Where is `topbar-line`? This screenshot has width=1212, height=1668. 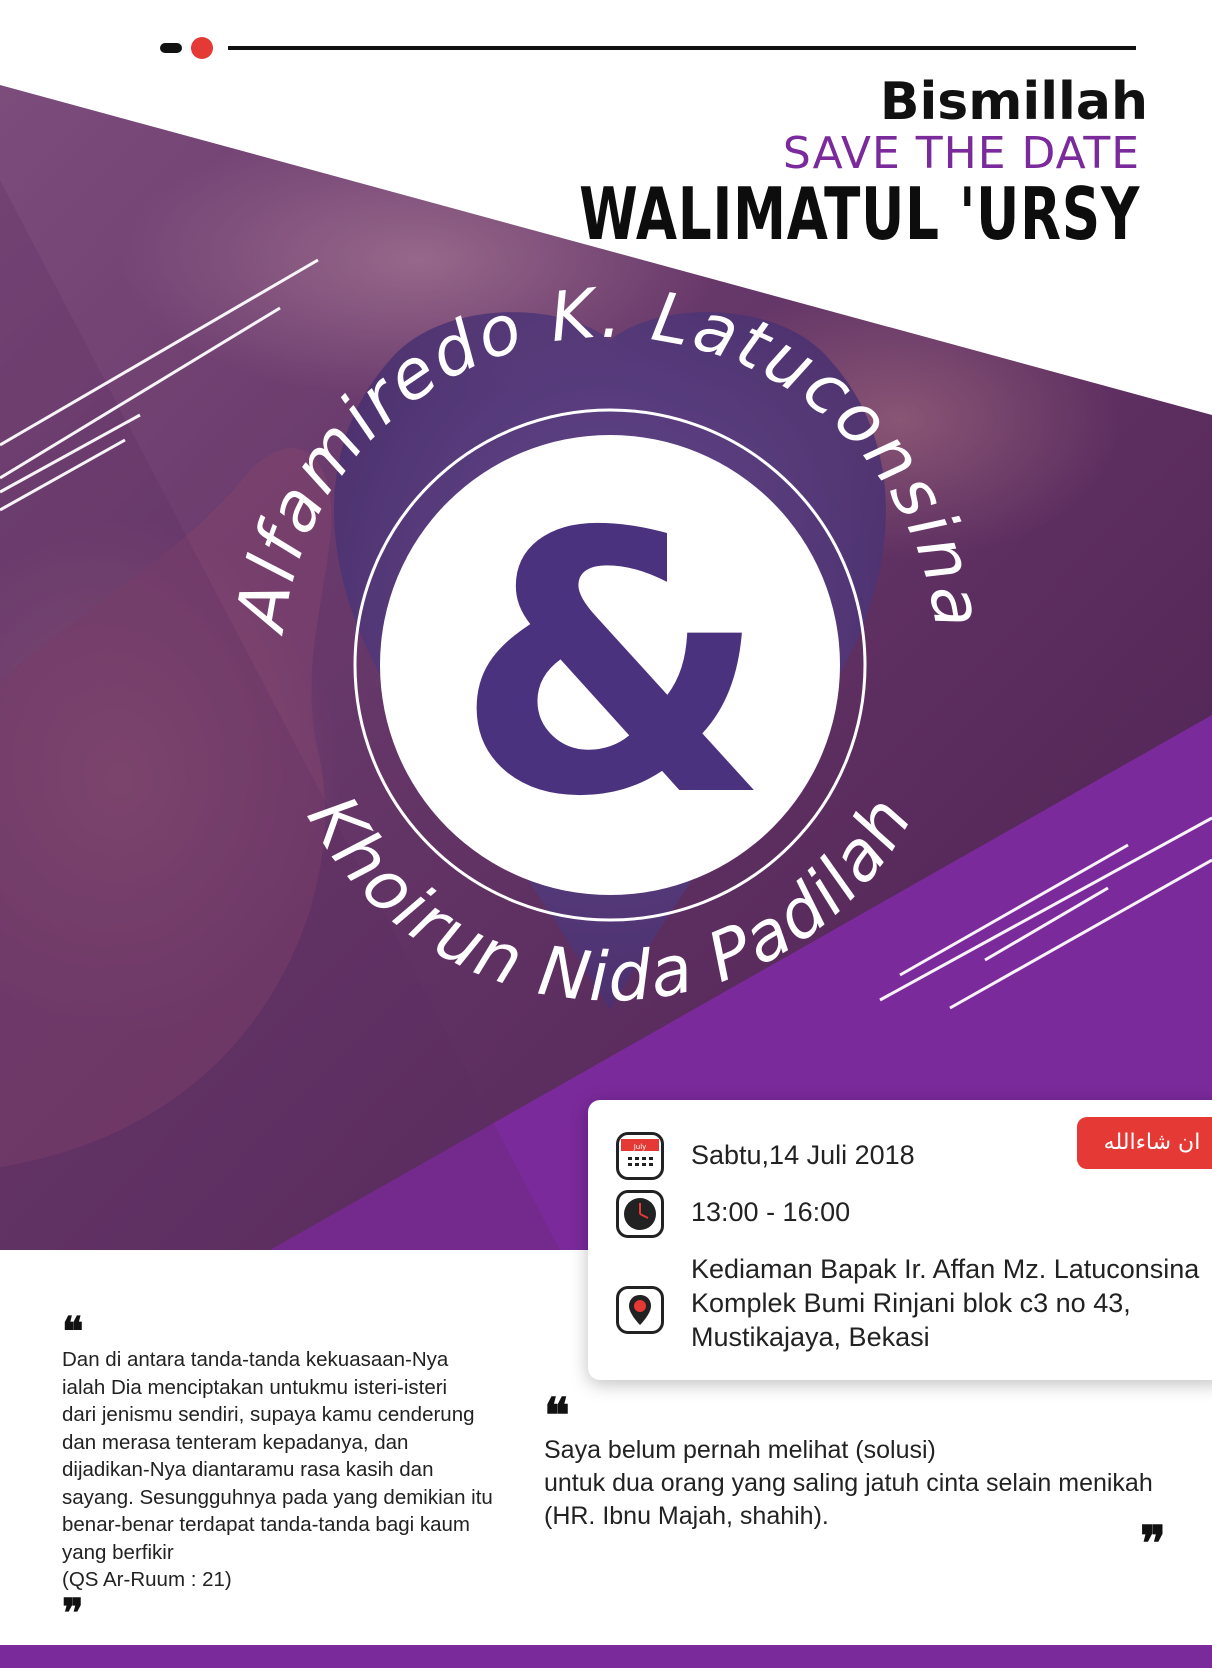 topbar-line is located at coordinates (682, 48).